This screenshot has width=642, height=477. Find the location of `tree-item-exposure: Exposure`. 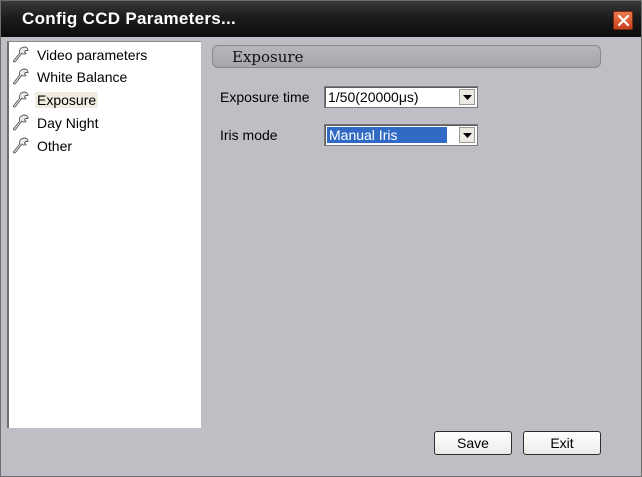

tree-item-exposure: Exposure is located at coordinates (101, 100).